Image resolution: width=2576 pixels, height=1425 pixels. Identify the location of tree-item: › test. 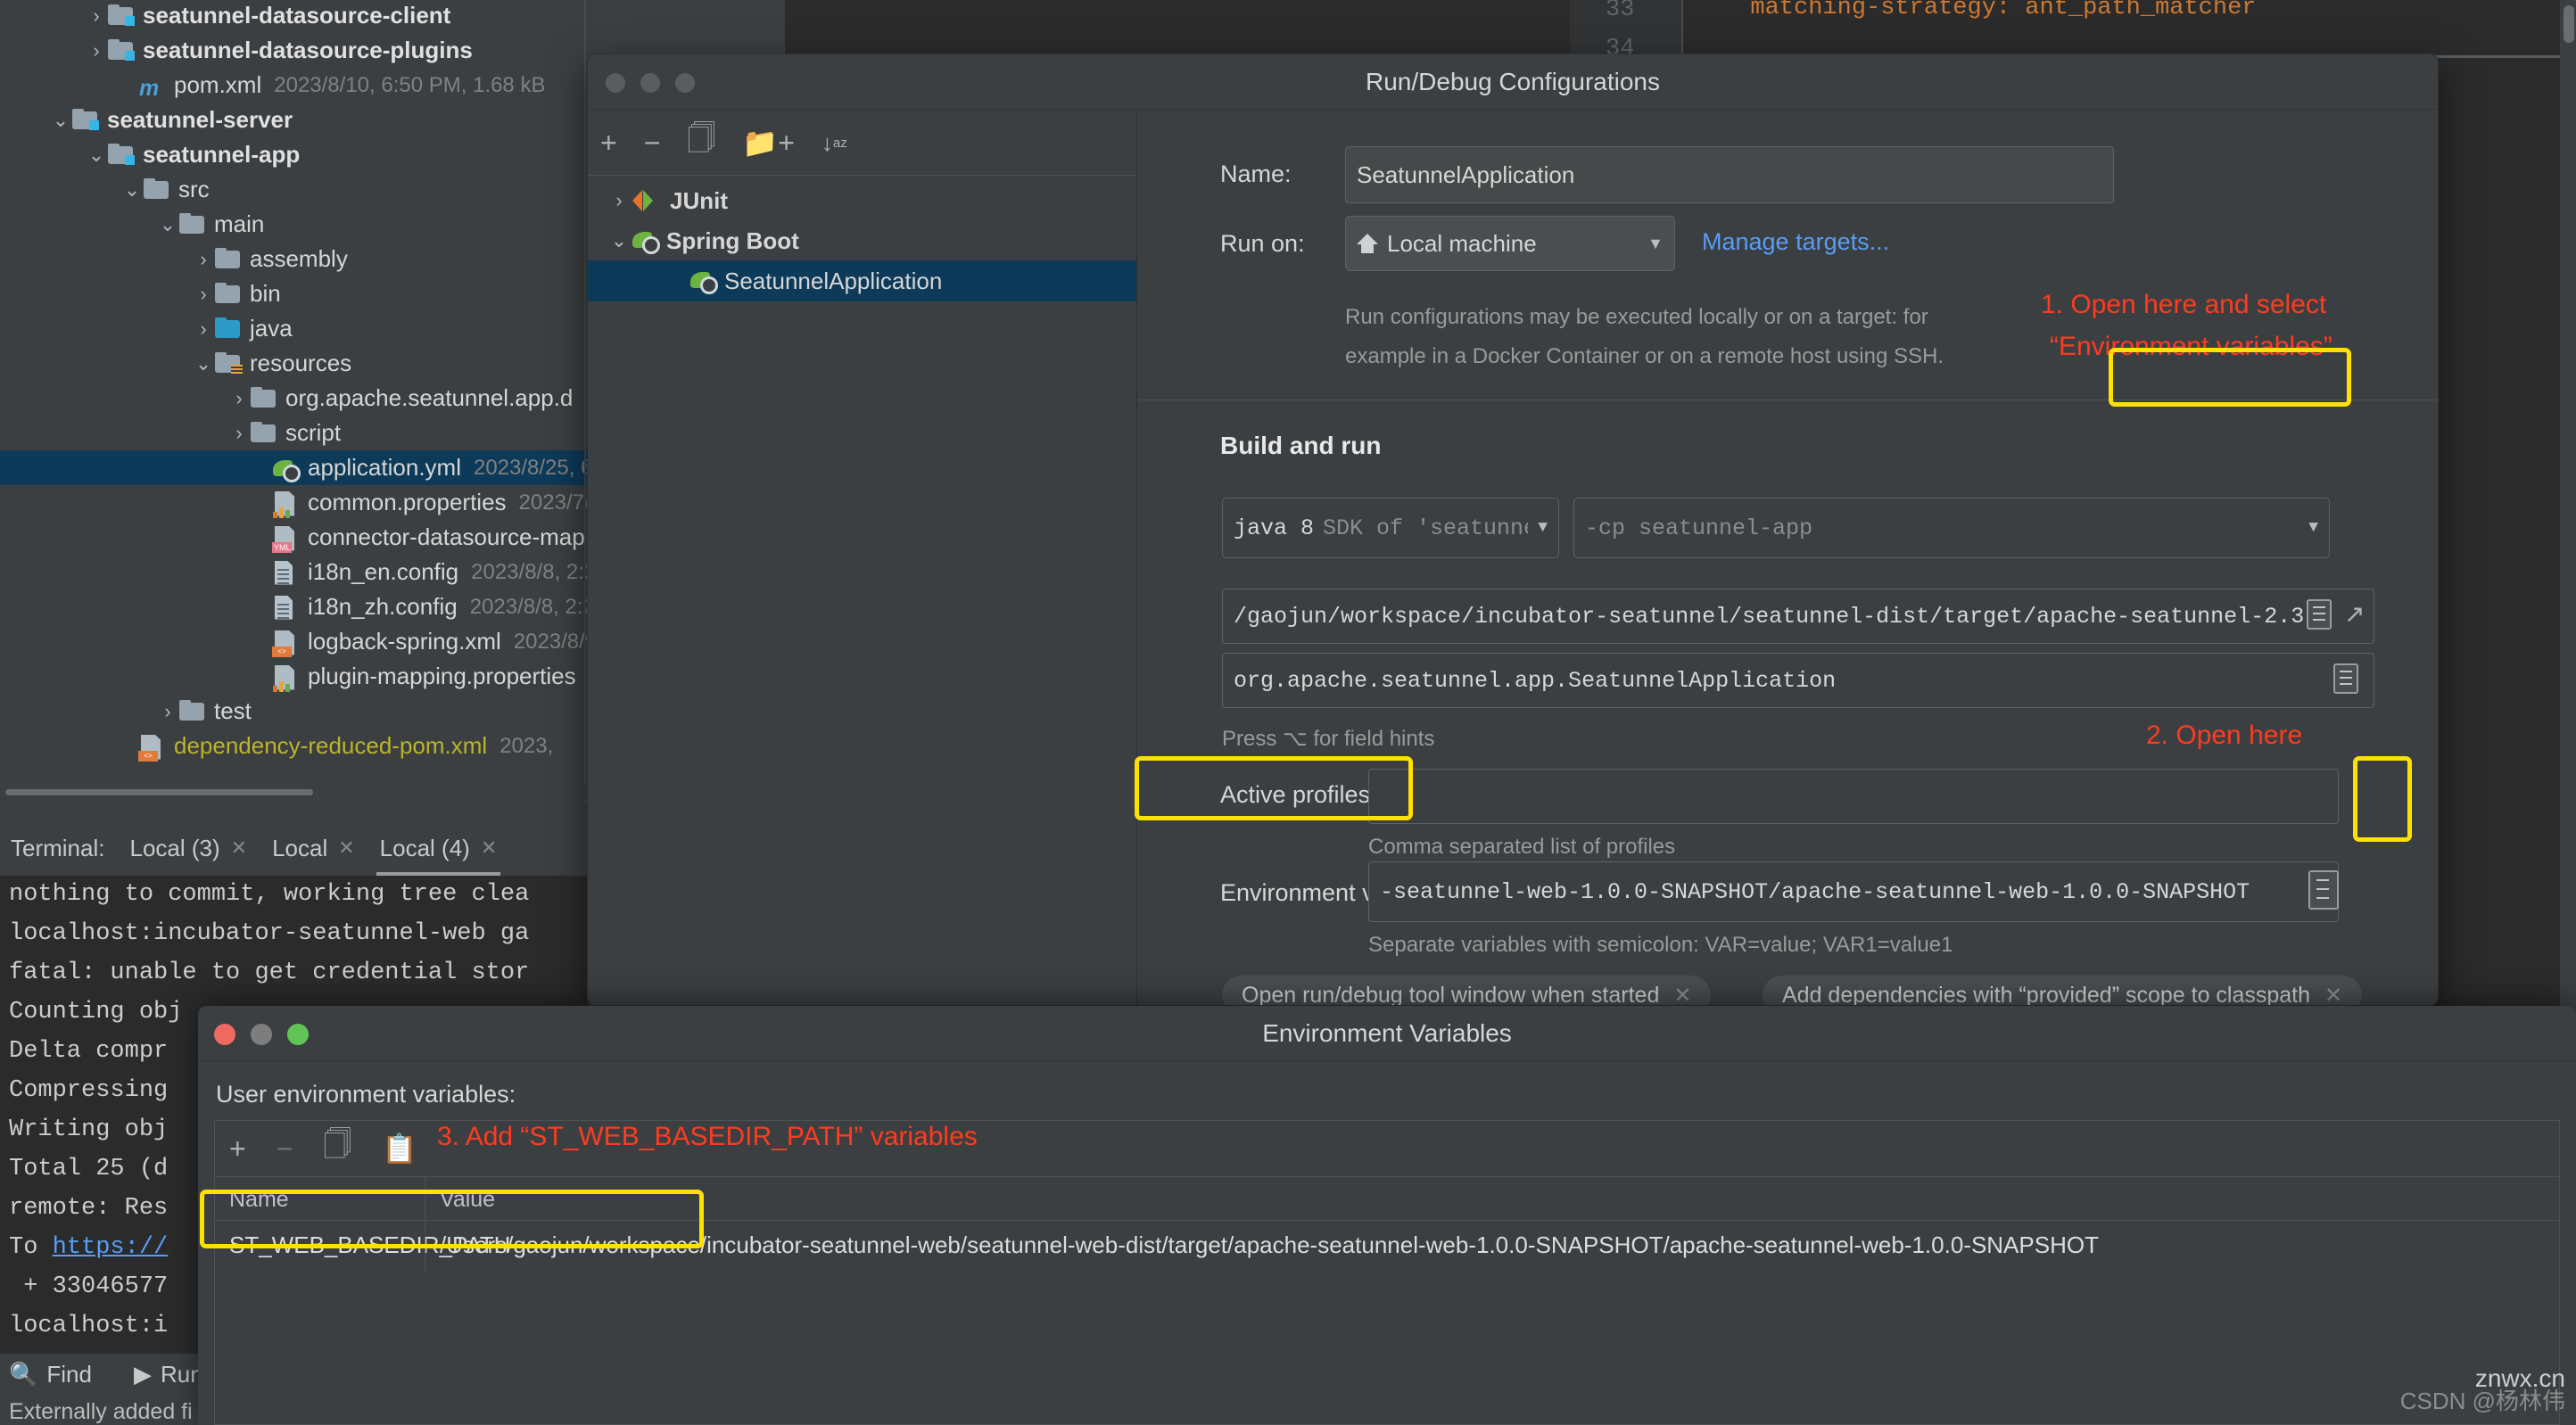
(295, 711).